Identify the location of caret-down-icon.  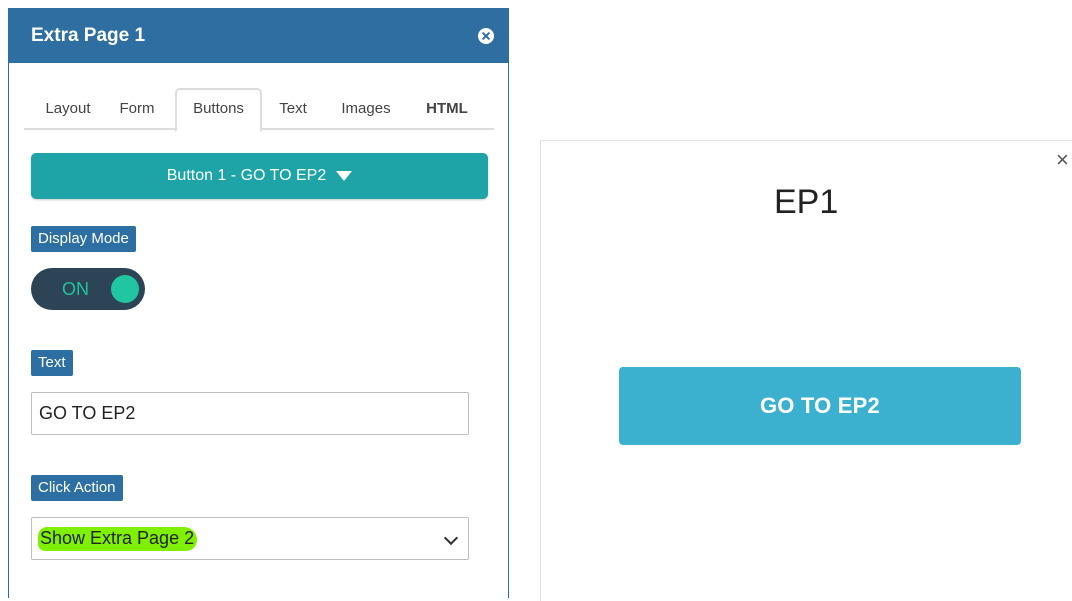
(344, 176).